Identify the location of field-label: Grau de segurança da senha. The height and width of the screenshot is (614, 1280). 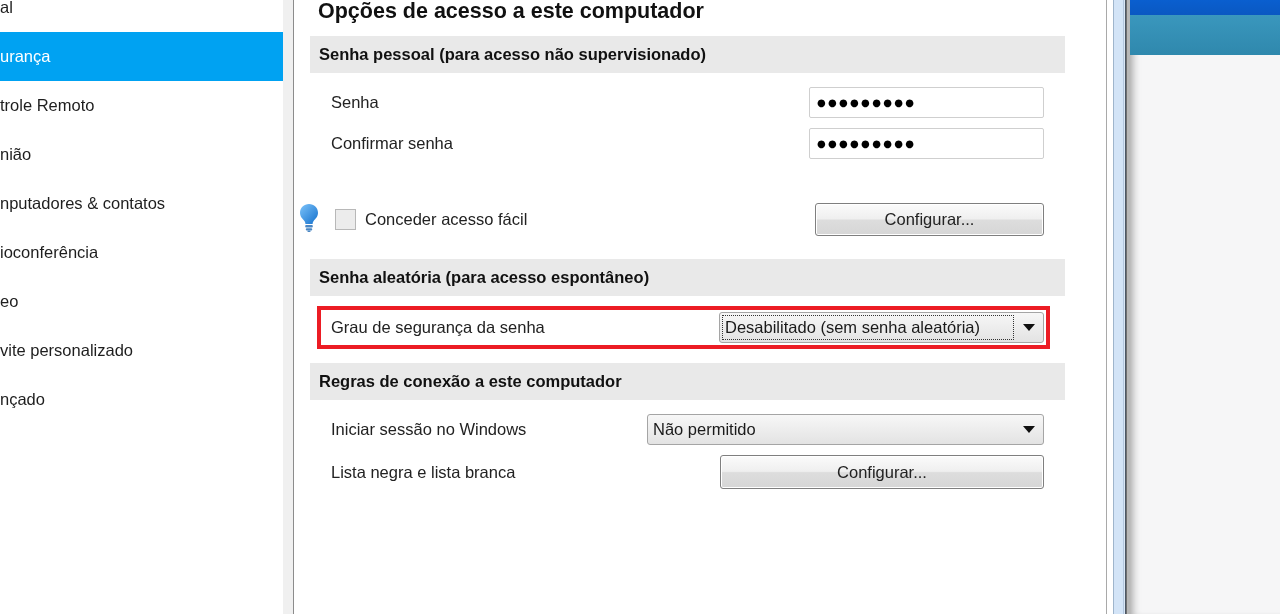
(438, 327).